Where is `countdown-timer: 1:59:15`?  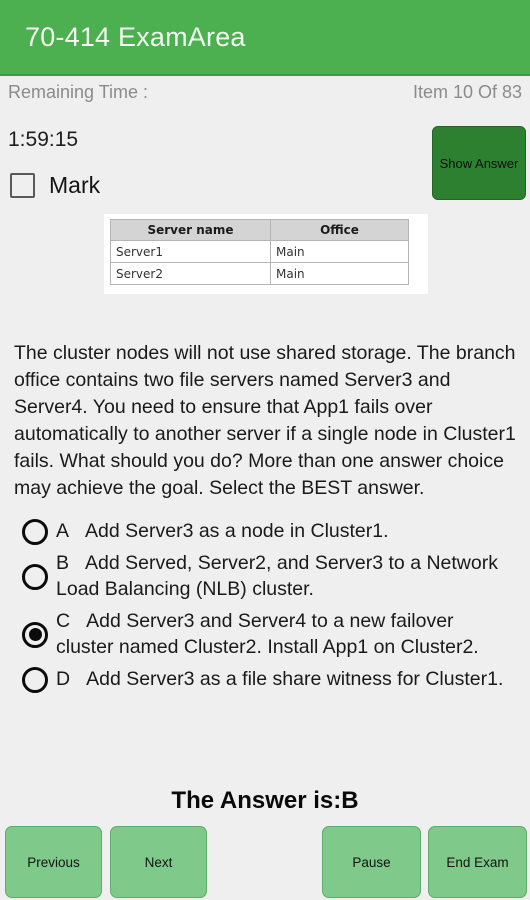
countdown-timer: 1:59:15 is located at coordinates (43, 139).